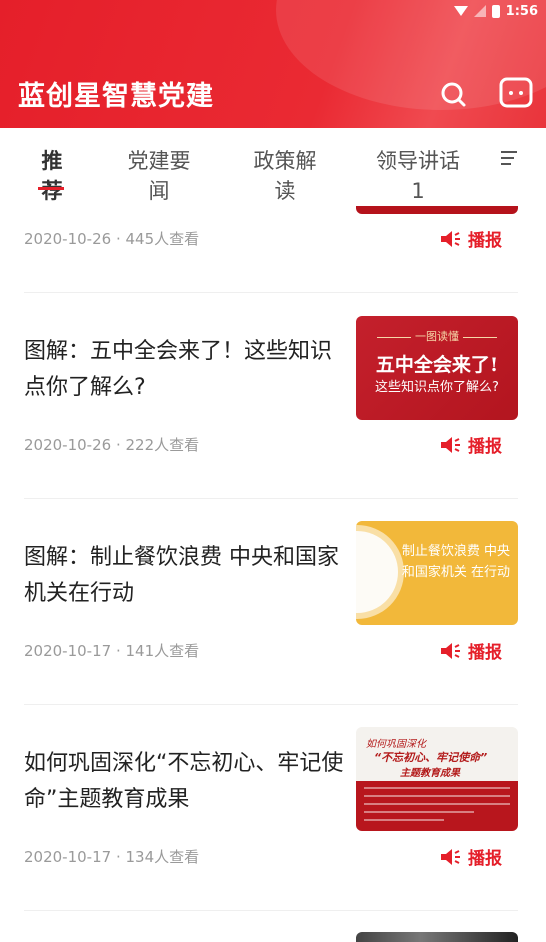  I want to click on article-thumbnail: 如何巩固深化 “不忘初心、牢记使命” 主题教育成果, so click(437, 779).